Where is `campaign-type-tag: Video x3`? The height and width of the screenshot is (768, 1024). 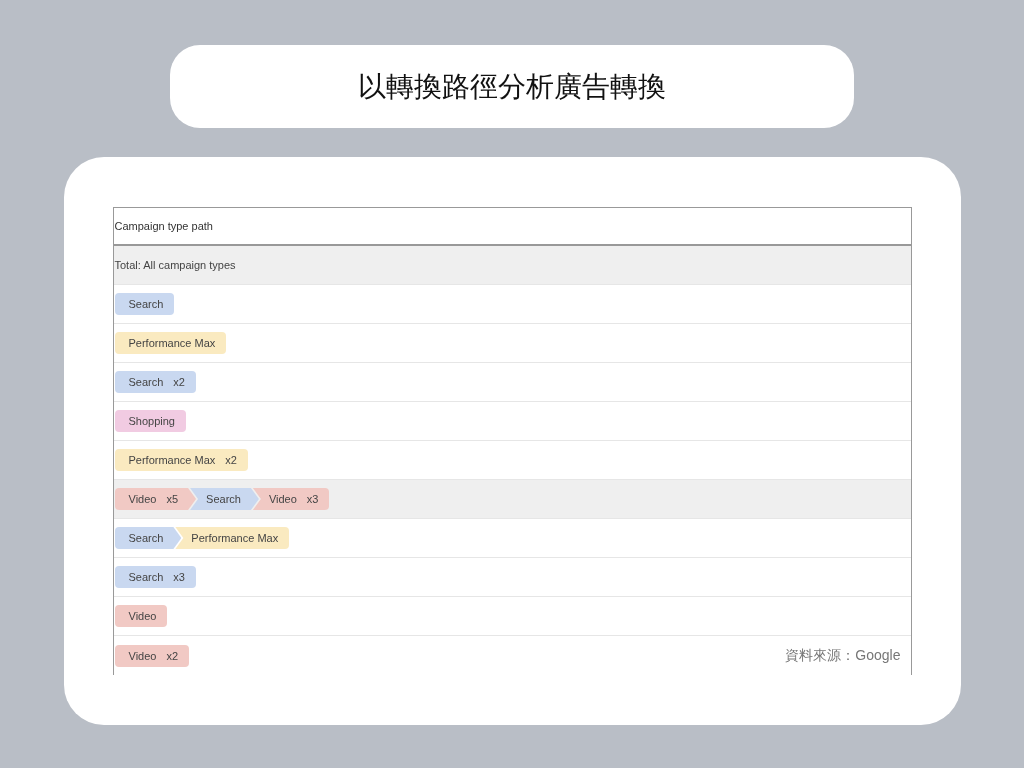
campaign-type-tag: Video x3 is located at coordinates (291, 499).